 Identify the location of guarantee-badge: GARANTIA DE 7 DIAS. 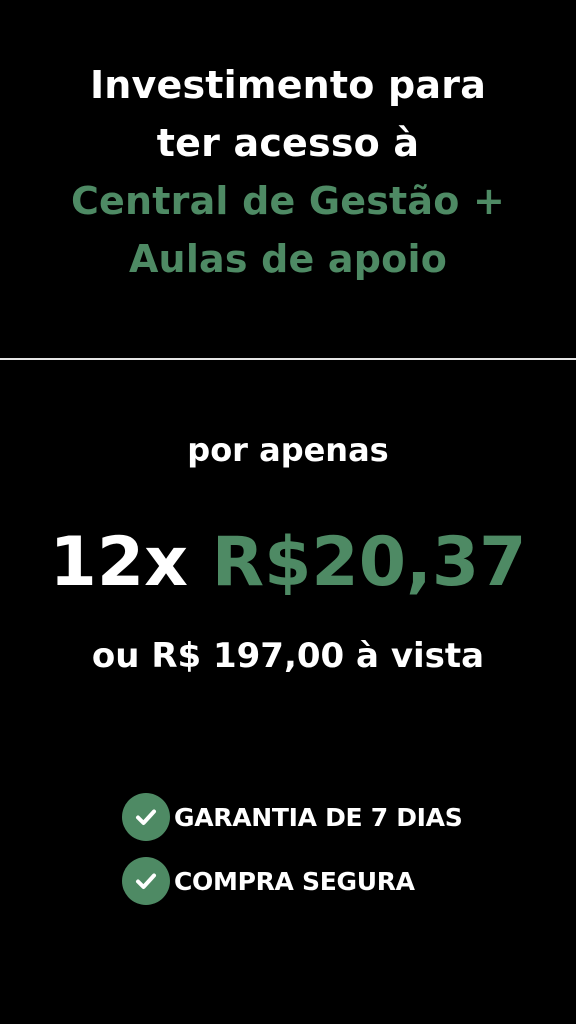
(332, 817).